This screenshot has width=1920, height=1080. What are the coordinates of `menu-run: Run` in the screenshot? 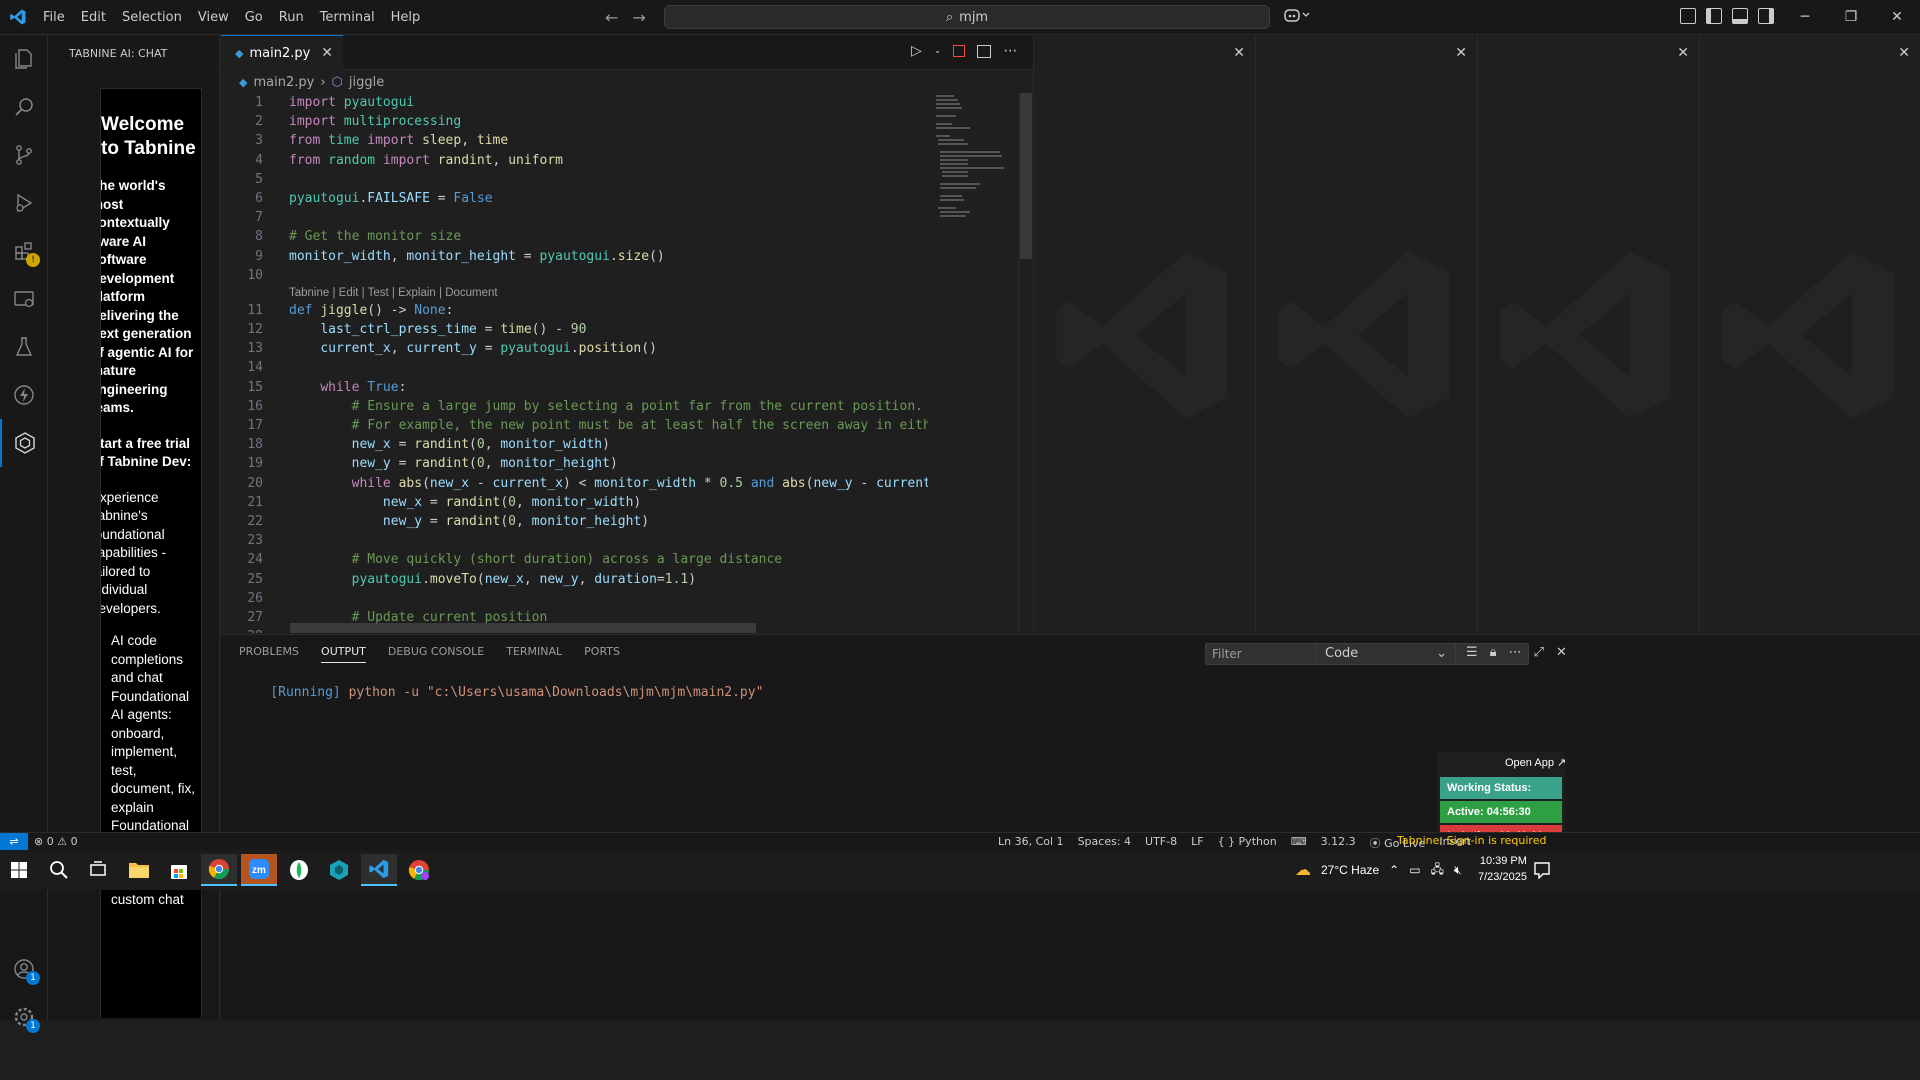 It's located at (291, 17).